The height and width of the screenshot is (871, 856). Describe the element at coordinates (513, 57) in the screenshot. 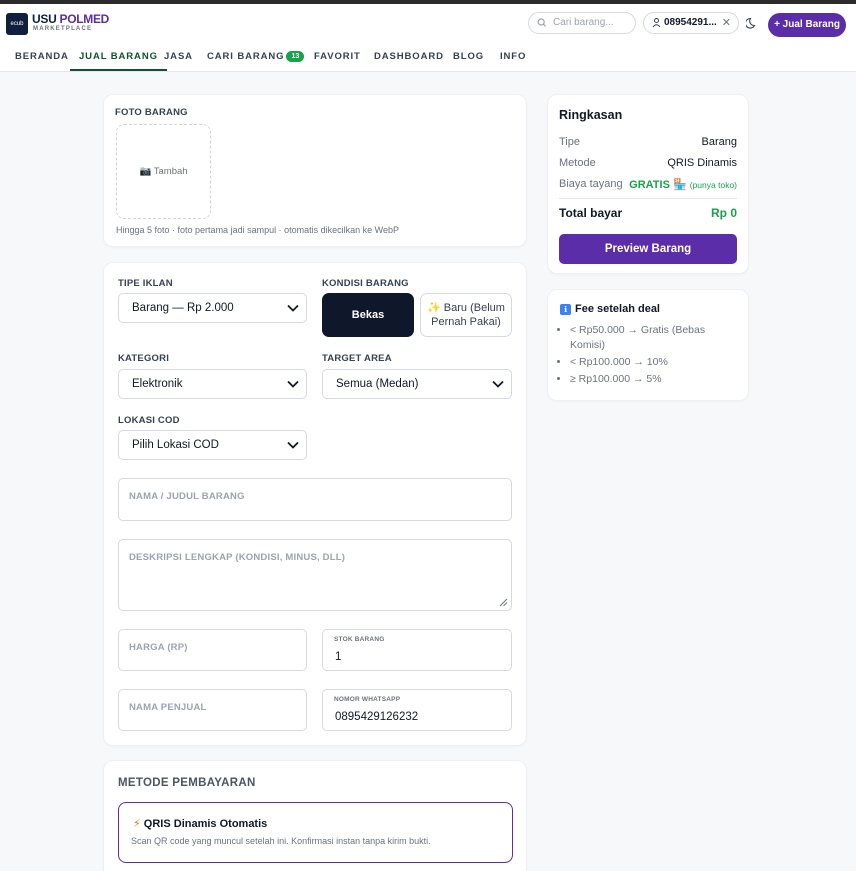

I see `nav-item-info: INFO` at that location.